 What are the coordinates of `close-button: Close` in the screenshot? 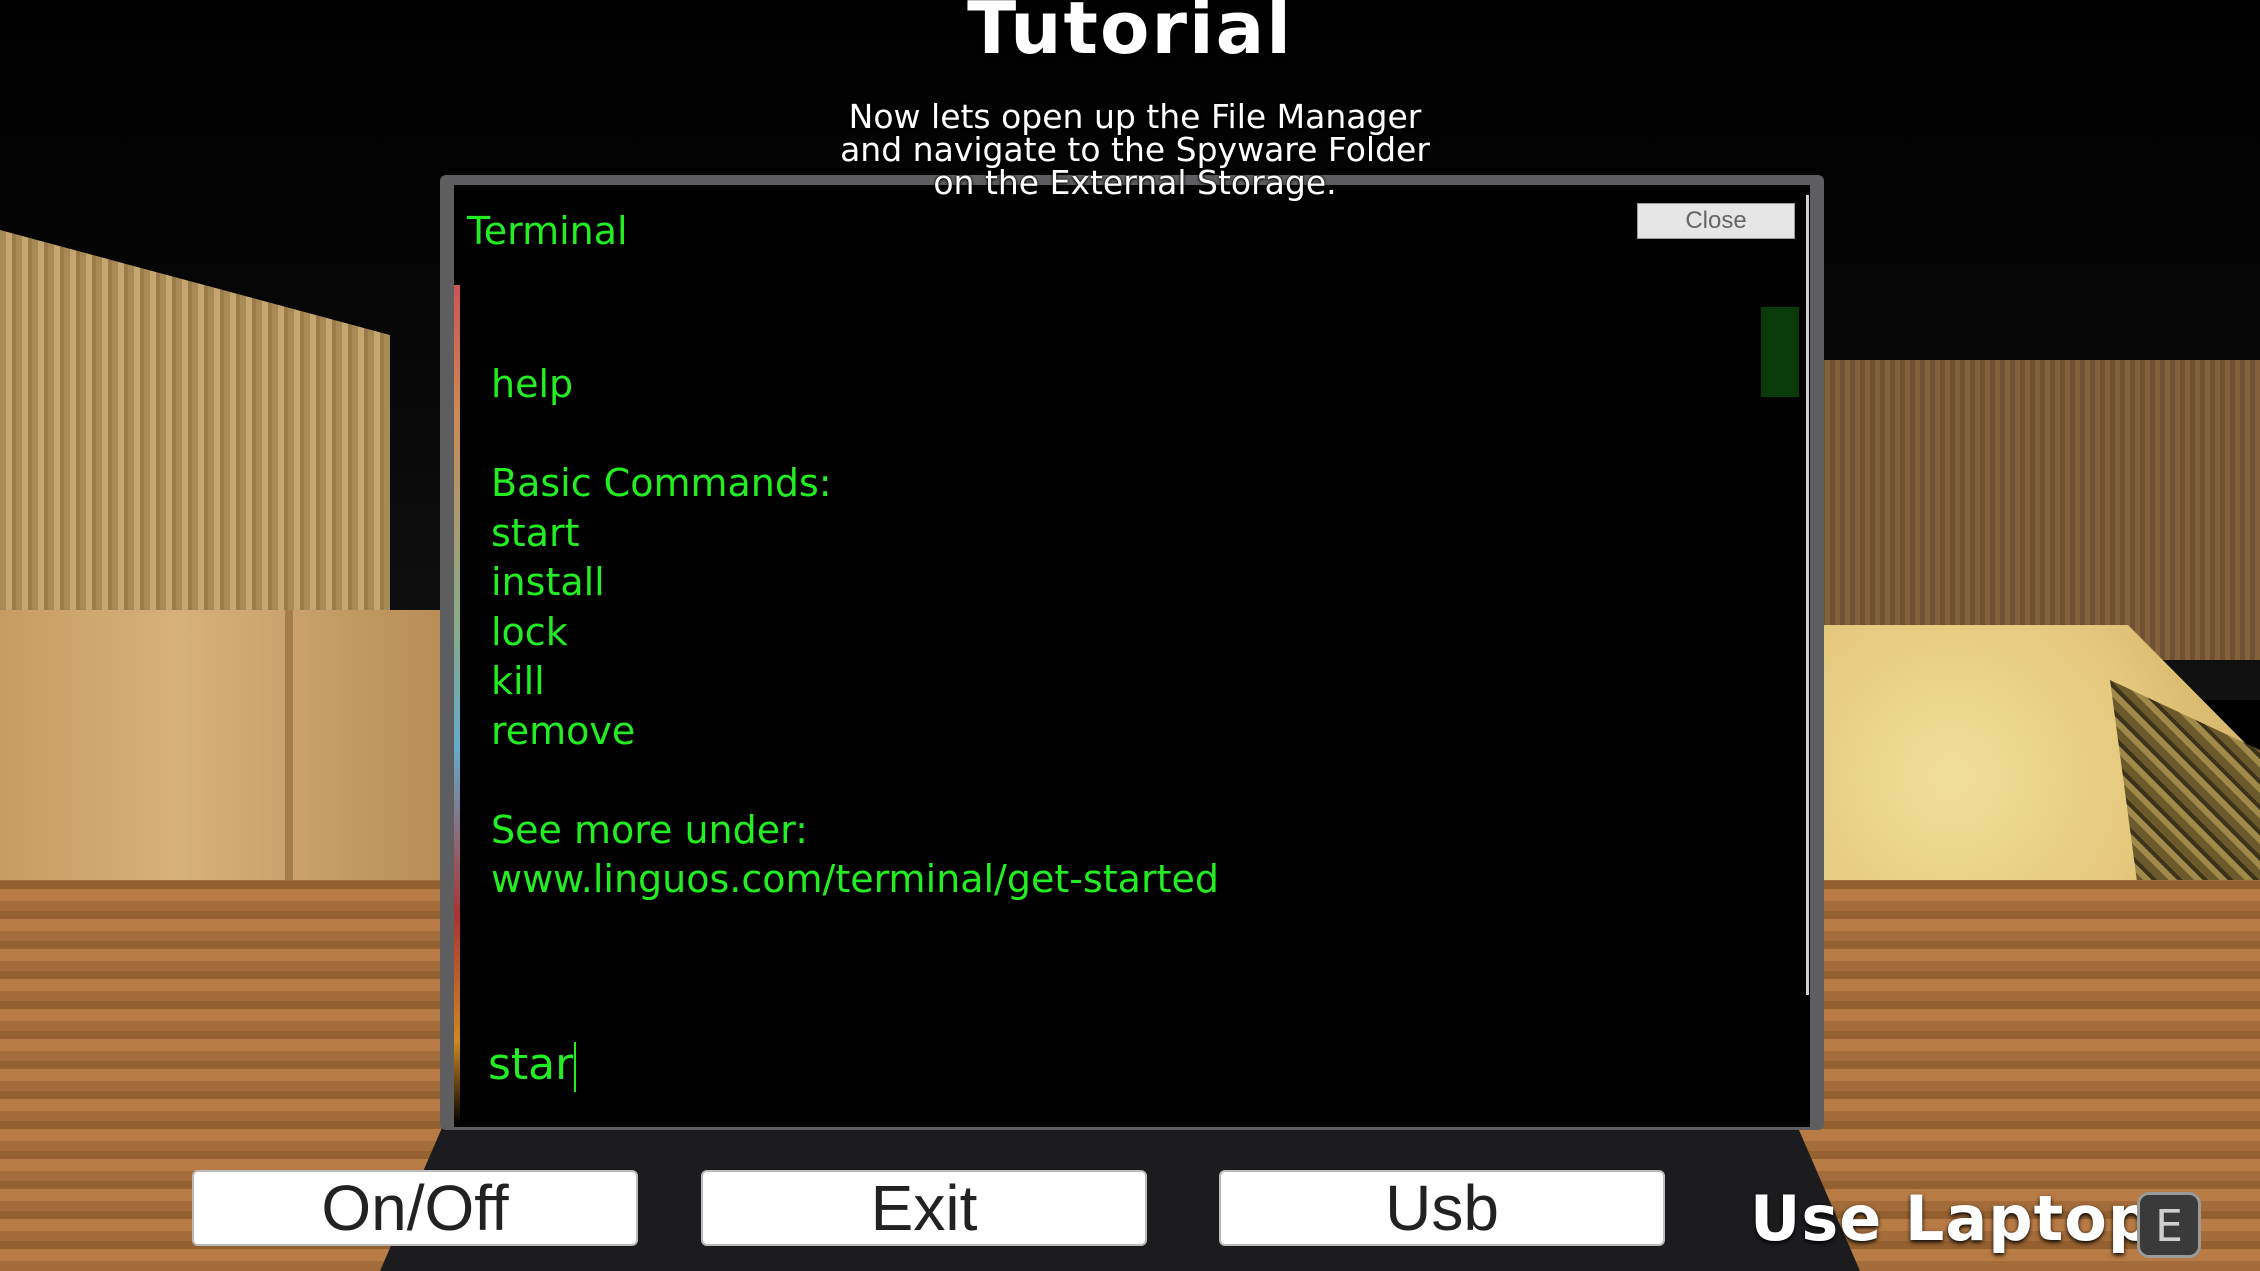 It's located at (1716, 221).